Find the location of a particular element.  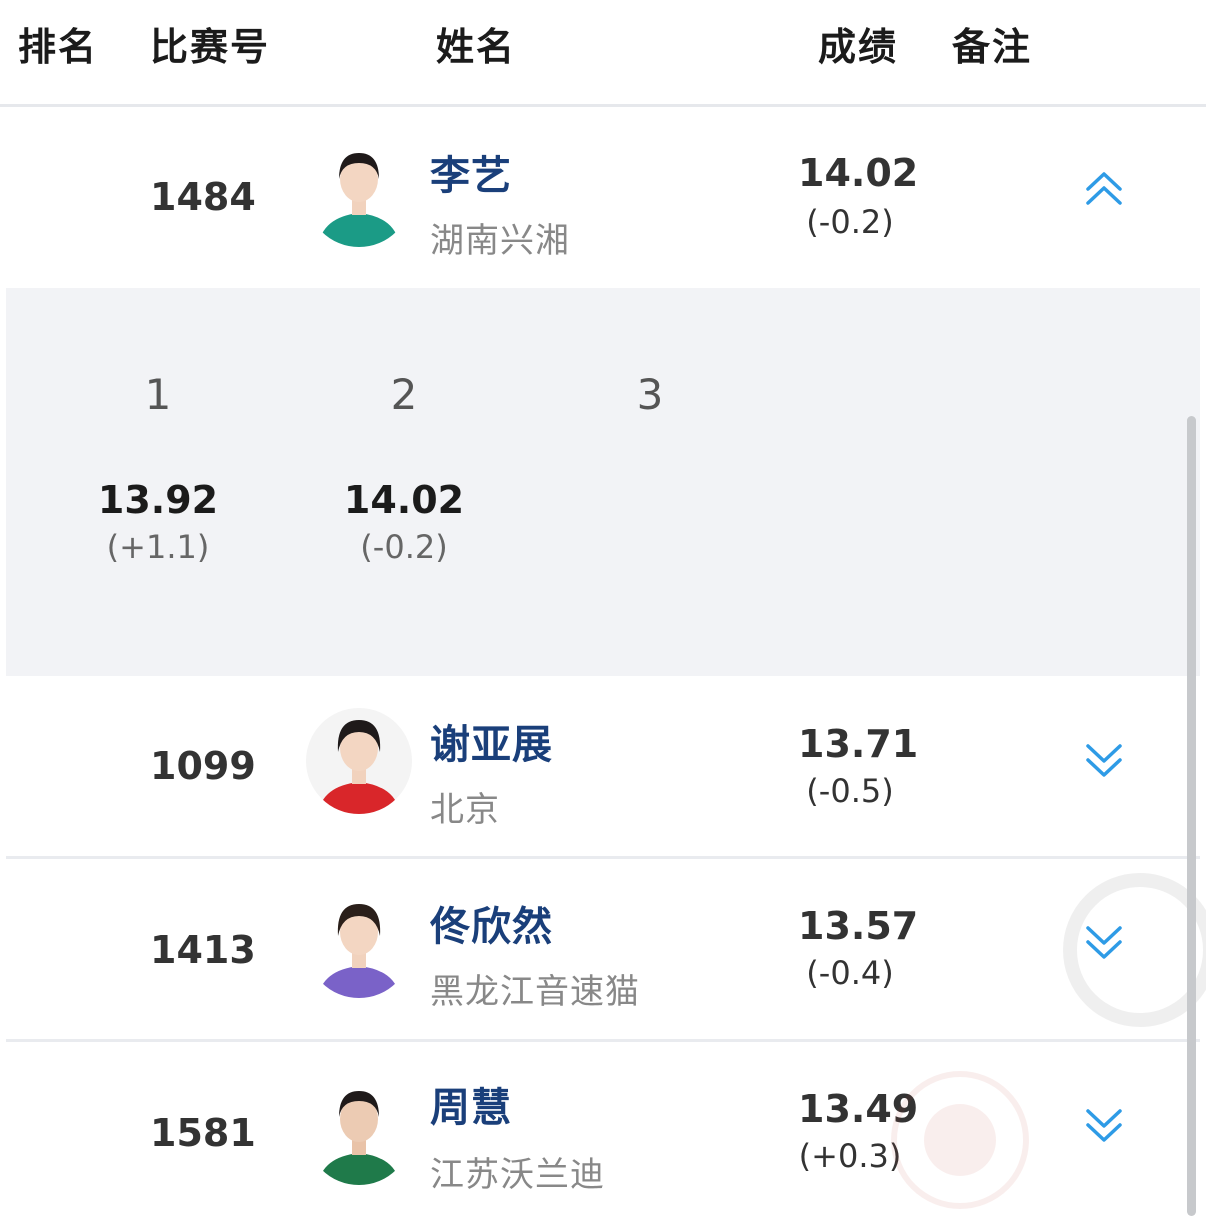

watermark-seal is located at coordinates (960, 1140).